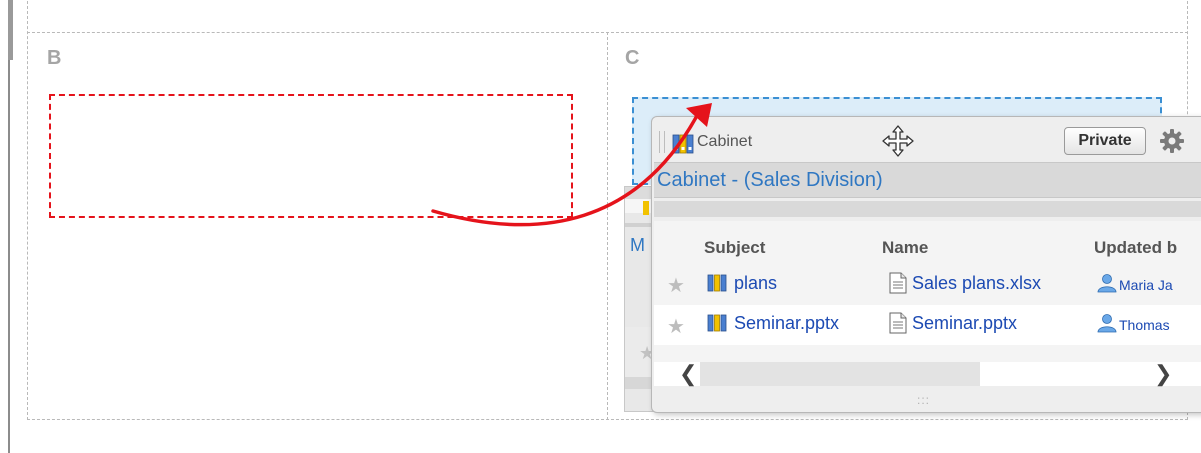 This screenshot has width=1201, height=453. What do you see at coordinates (898, 141) in the screenshot?
I see `move-cursor-icon` at bounding box center [898, 141].